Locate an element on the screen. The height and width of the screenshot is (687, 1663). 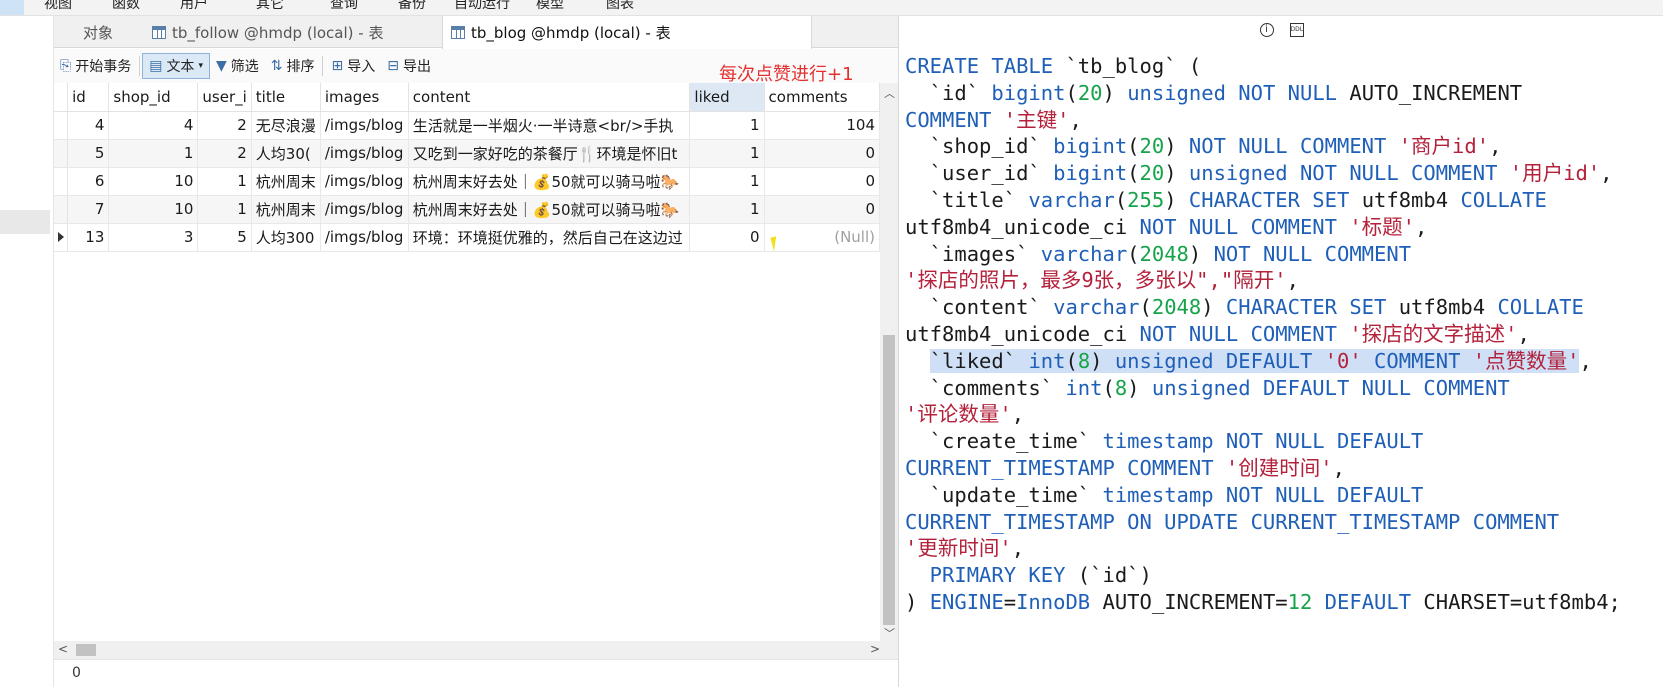
cell-content: 环境：环境挺优雅的，然后自己在这边过 is located at coordinates (549, 237).